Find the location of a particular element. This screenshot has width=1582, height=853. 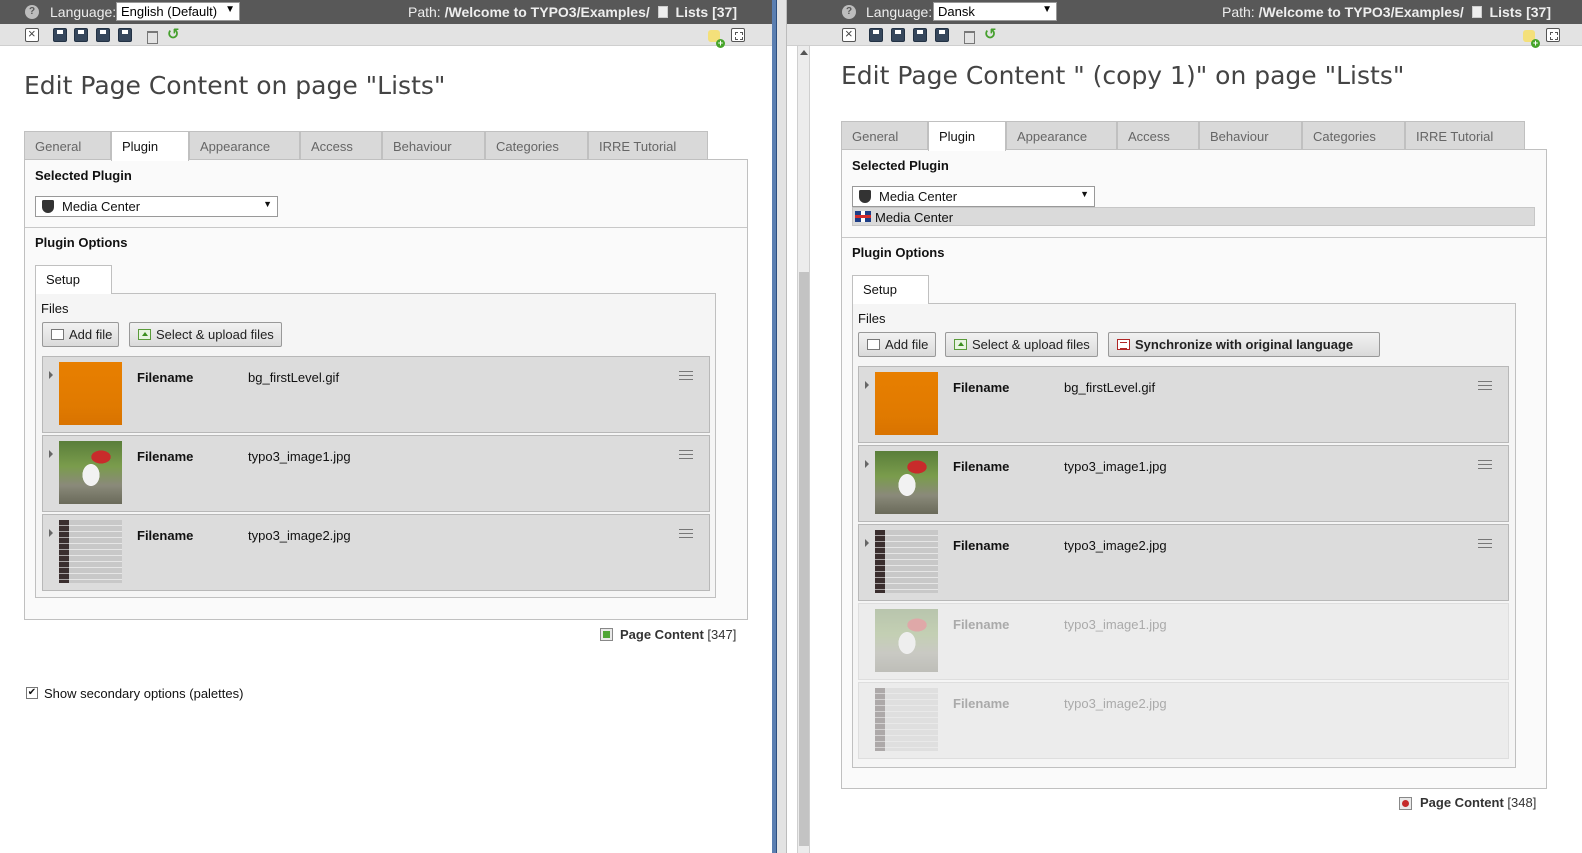

filename-value: typo3_image1.jpg is located at coordinates (1115, 624).